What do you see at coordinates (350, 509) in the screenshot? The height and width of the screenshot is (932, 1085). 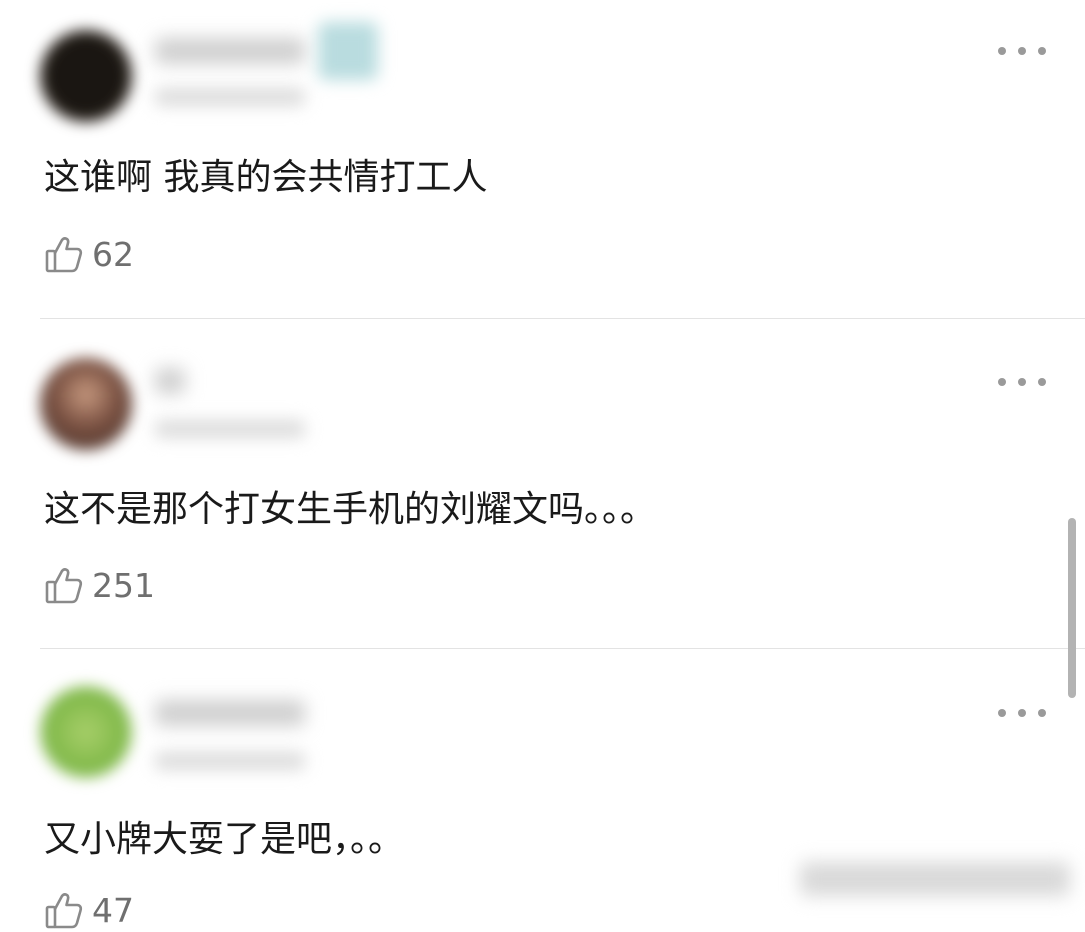 I see `comment-text: 这不是那个打女生手机的刘耀文吗。。。` at bounding box center [350, 509].